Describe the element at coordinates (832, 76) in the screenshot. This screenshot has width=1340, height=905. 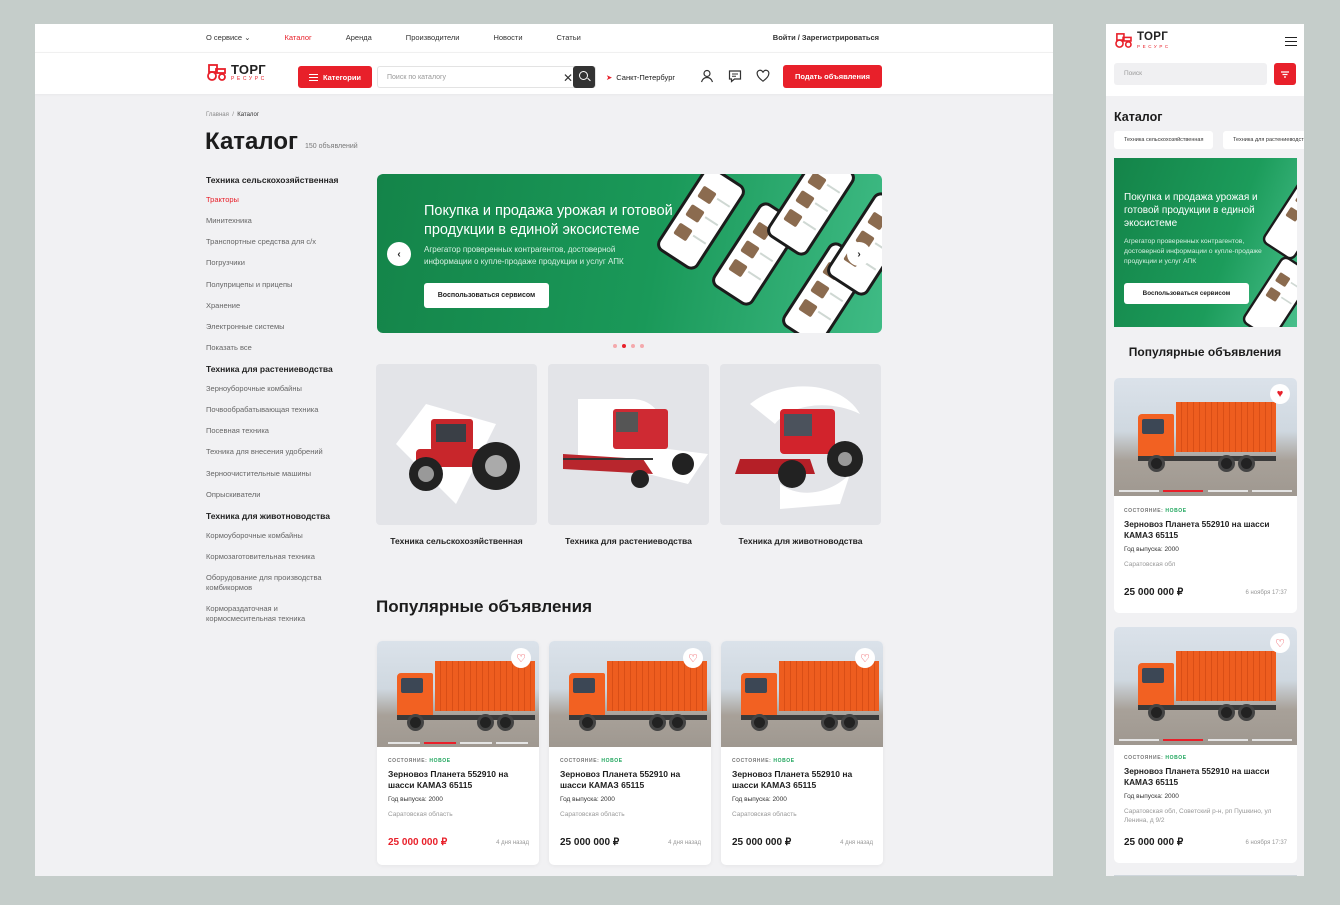
I see `post-ad-button: Подать объявления` at that location.